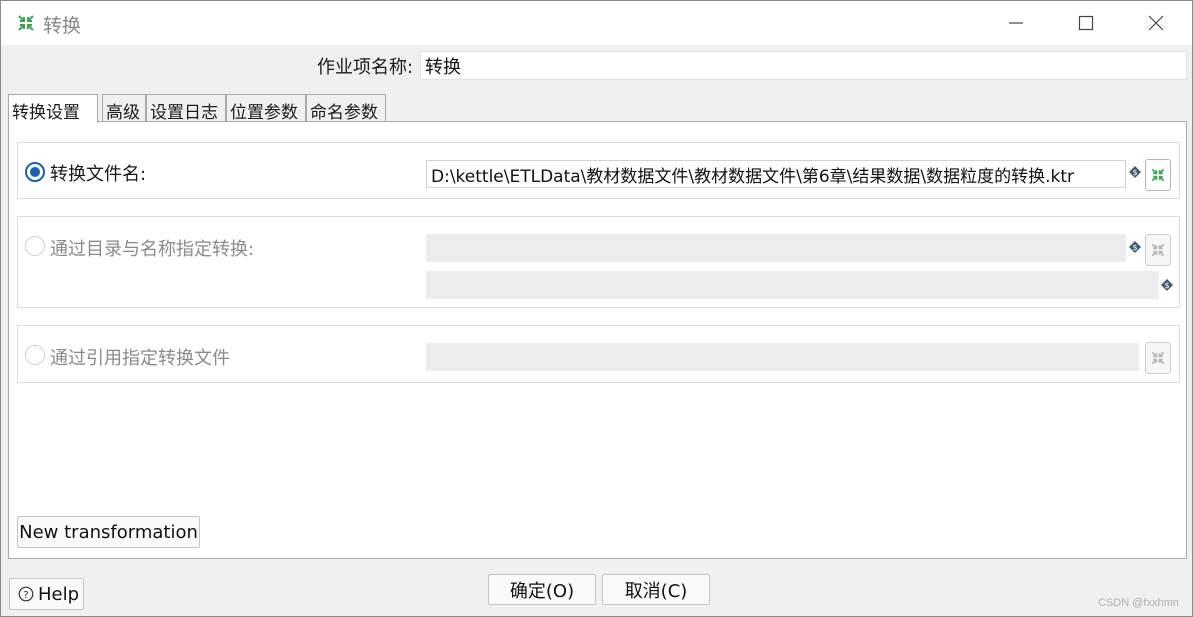  I want to click on repository-directory-input, so click(776, 248).